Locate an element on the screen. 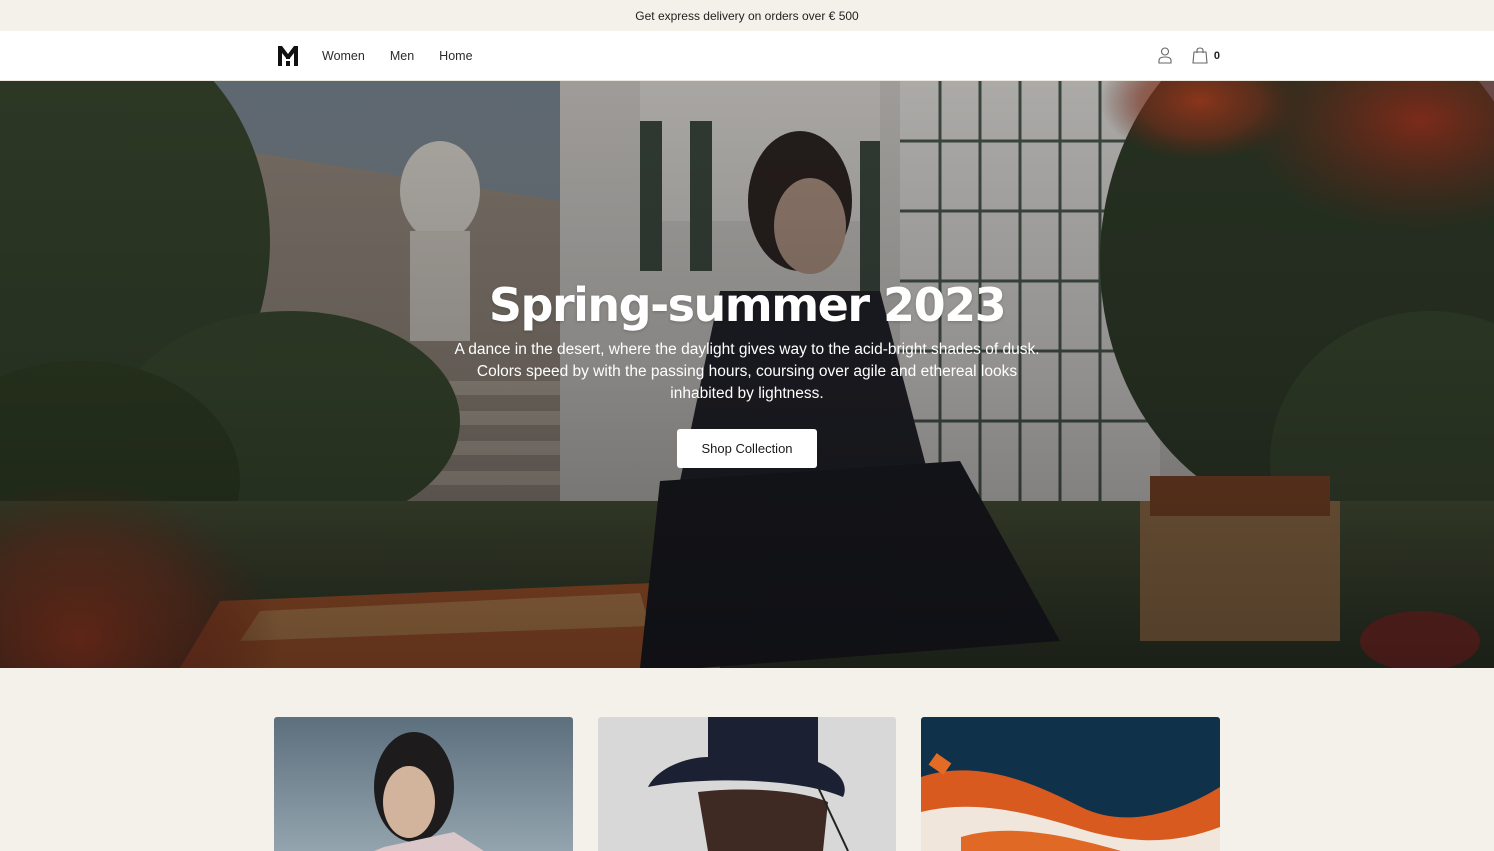 This screenshot has width=1494, height=851. cart-button: 0 is located at coordinates (1206, 55).